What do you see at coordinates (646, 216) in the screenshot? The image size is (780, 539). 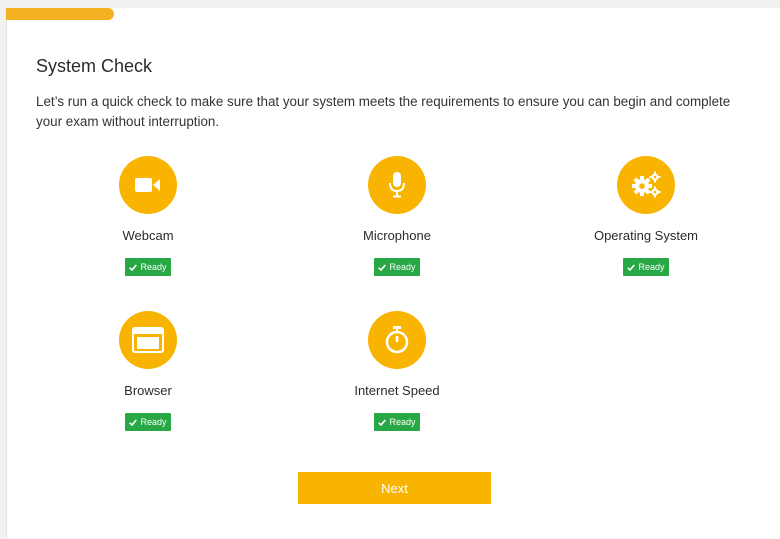 I see `check-item-operating-system: Operating System Ready` at bounding box center [646, 216].